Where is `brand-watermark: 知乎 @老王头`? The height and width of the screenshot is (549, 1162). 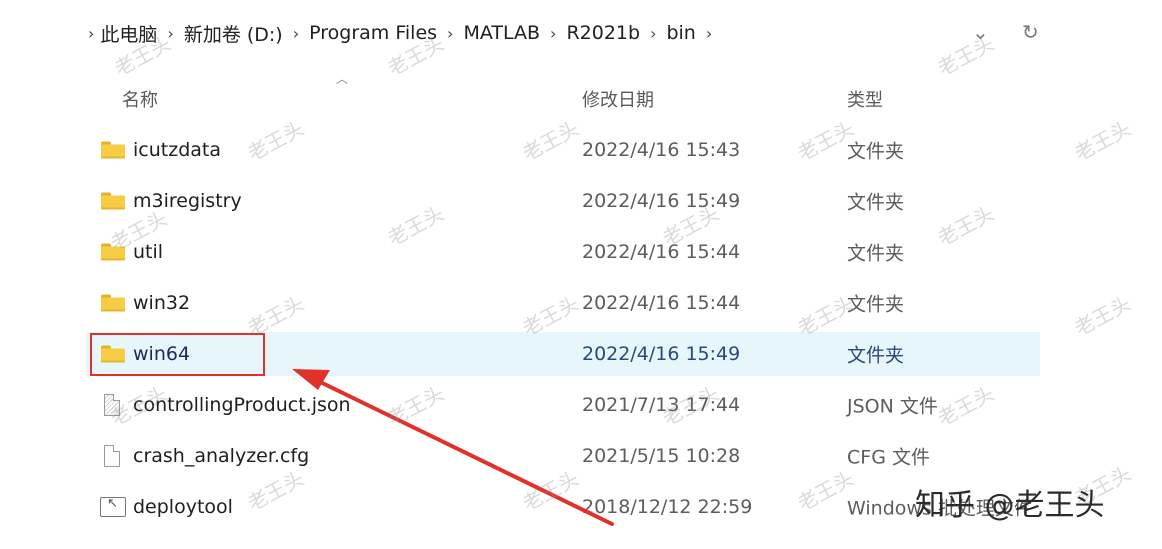
brand-watermark: 知乎 @老王头 is located at coordinates (1010, 505).